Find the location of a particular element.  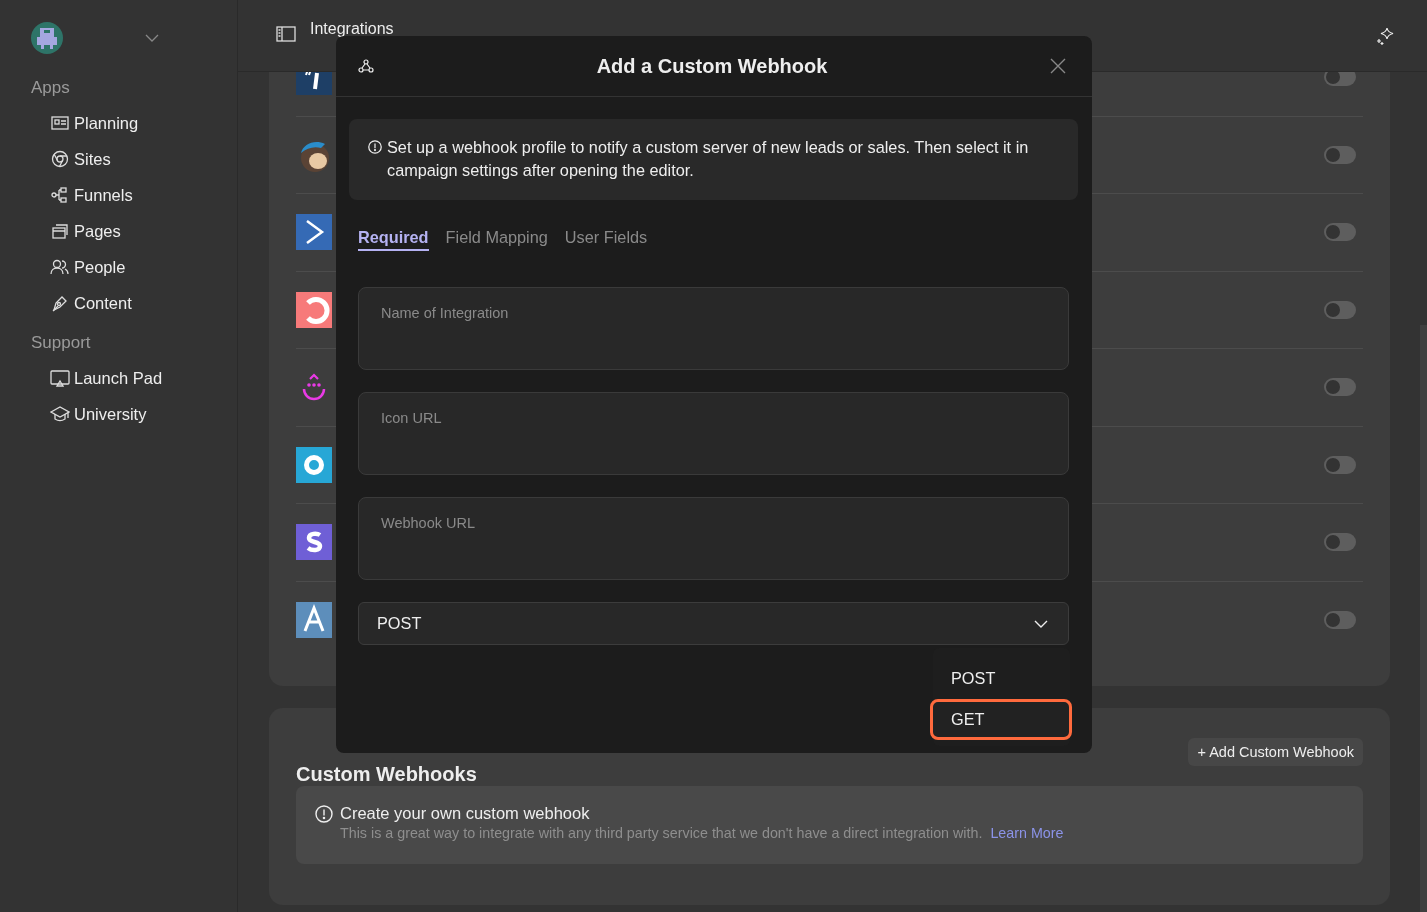

section-heading: Apps is located at coordinates (51, 88).